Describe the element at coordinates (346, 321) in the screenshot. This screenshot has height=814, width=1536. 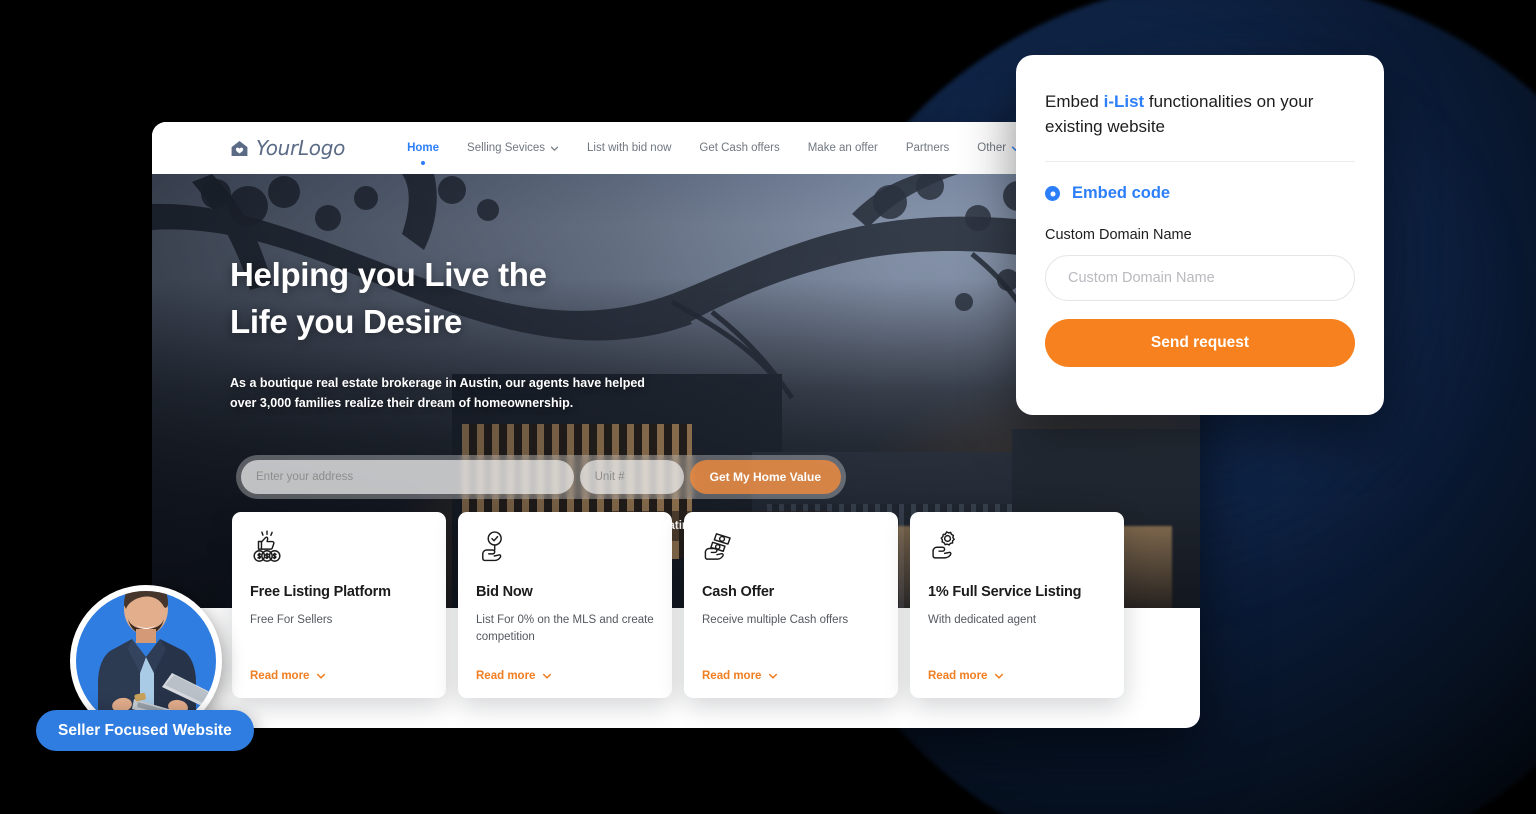
I see `hero-title-line-2: Life you Desire` at that location.